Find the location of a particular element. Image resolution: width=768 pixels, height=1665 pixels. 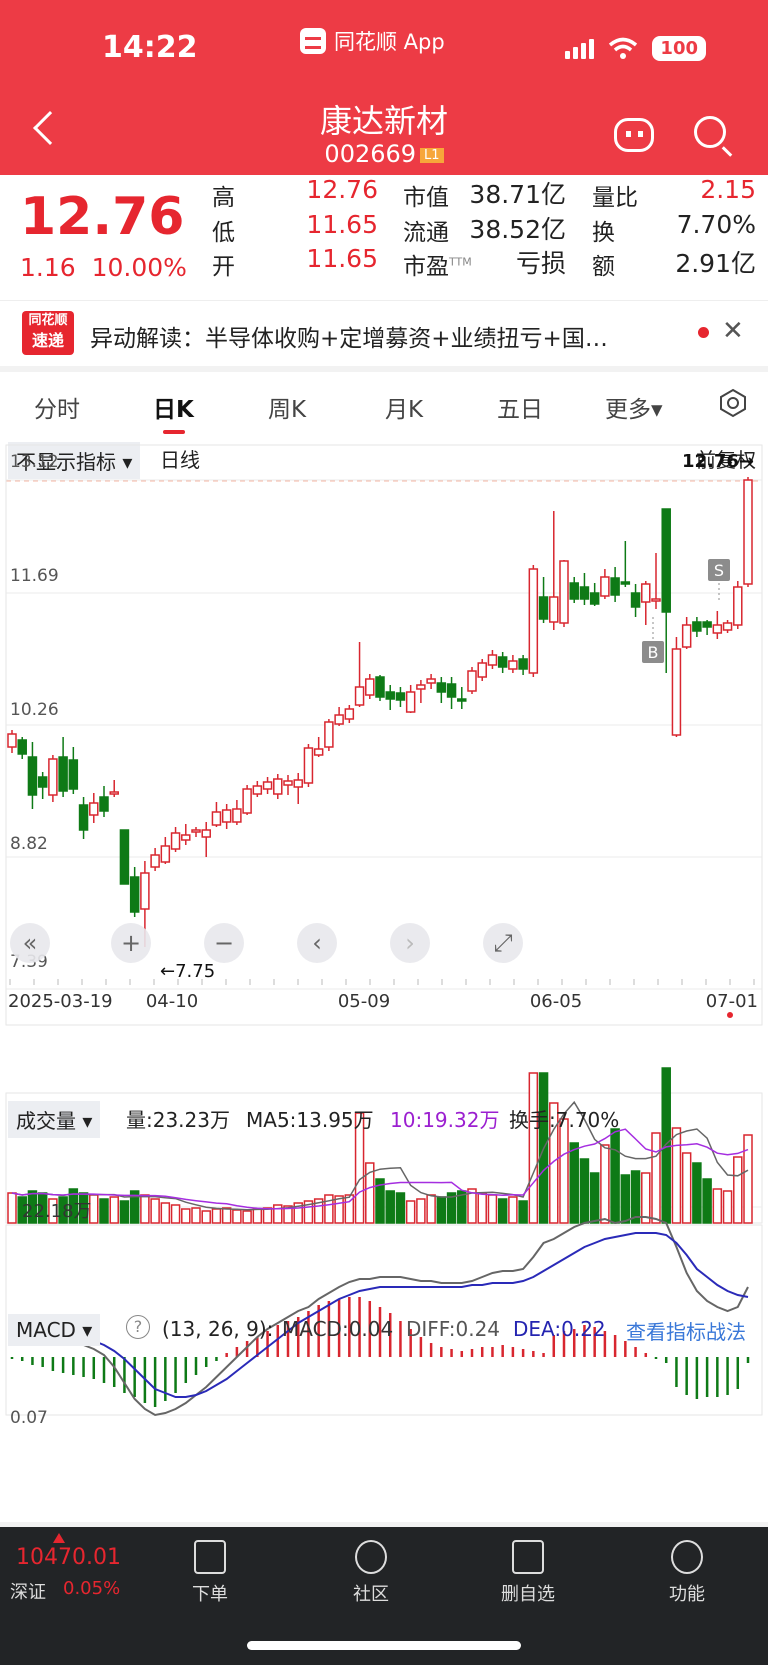

low-price-label: ←7.75 is located at coordinates (187, 971).